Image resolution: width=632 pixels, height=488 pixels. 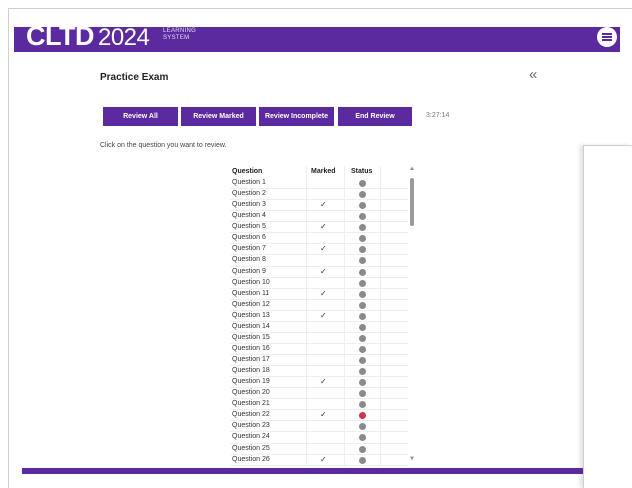 I want to click on review-marked-button: Review Marked, so click(x=218, y=116).